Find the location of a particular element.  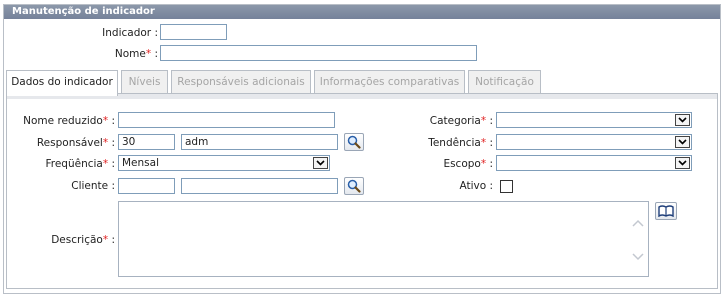

responsavel-name-input: adm is located at coordinates (259, 142).